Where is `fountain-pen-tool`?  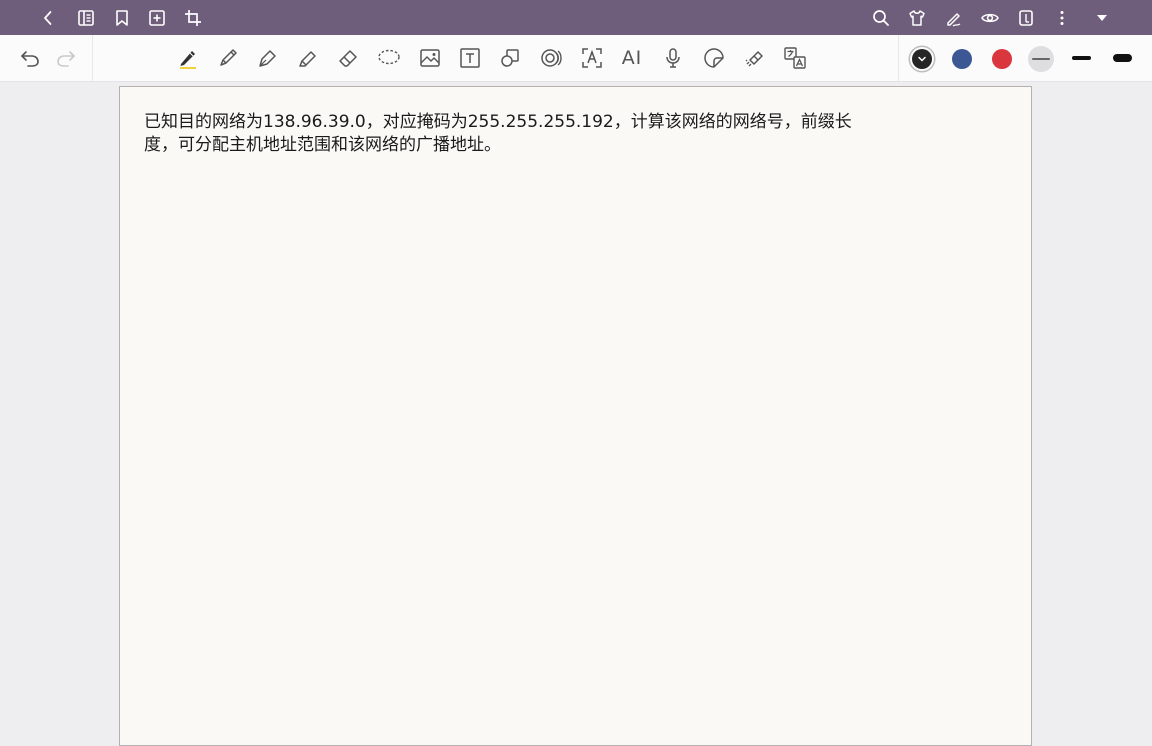
fountain-pen-tool is located at coordinates (268, 58).